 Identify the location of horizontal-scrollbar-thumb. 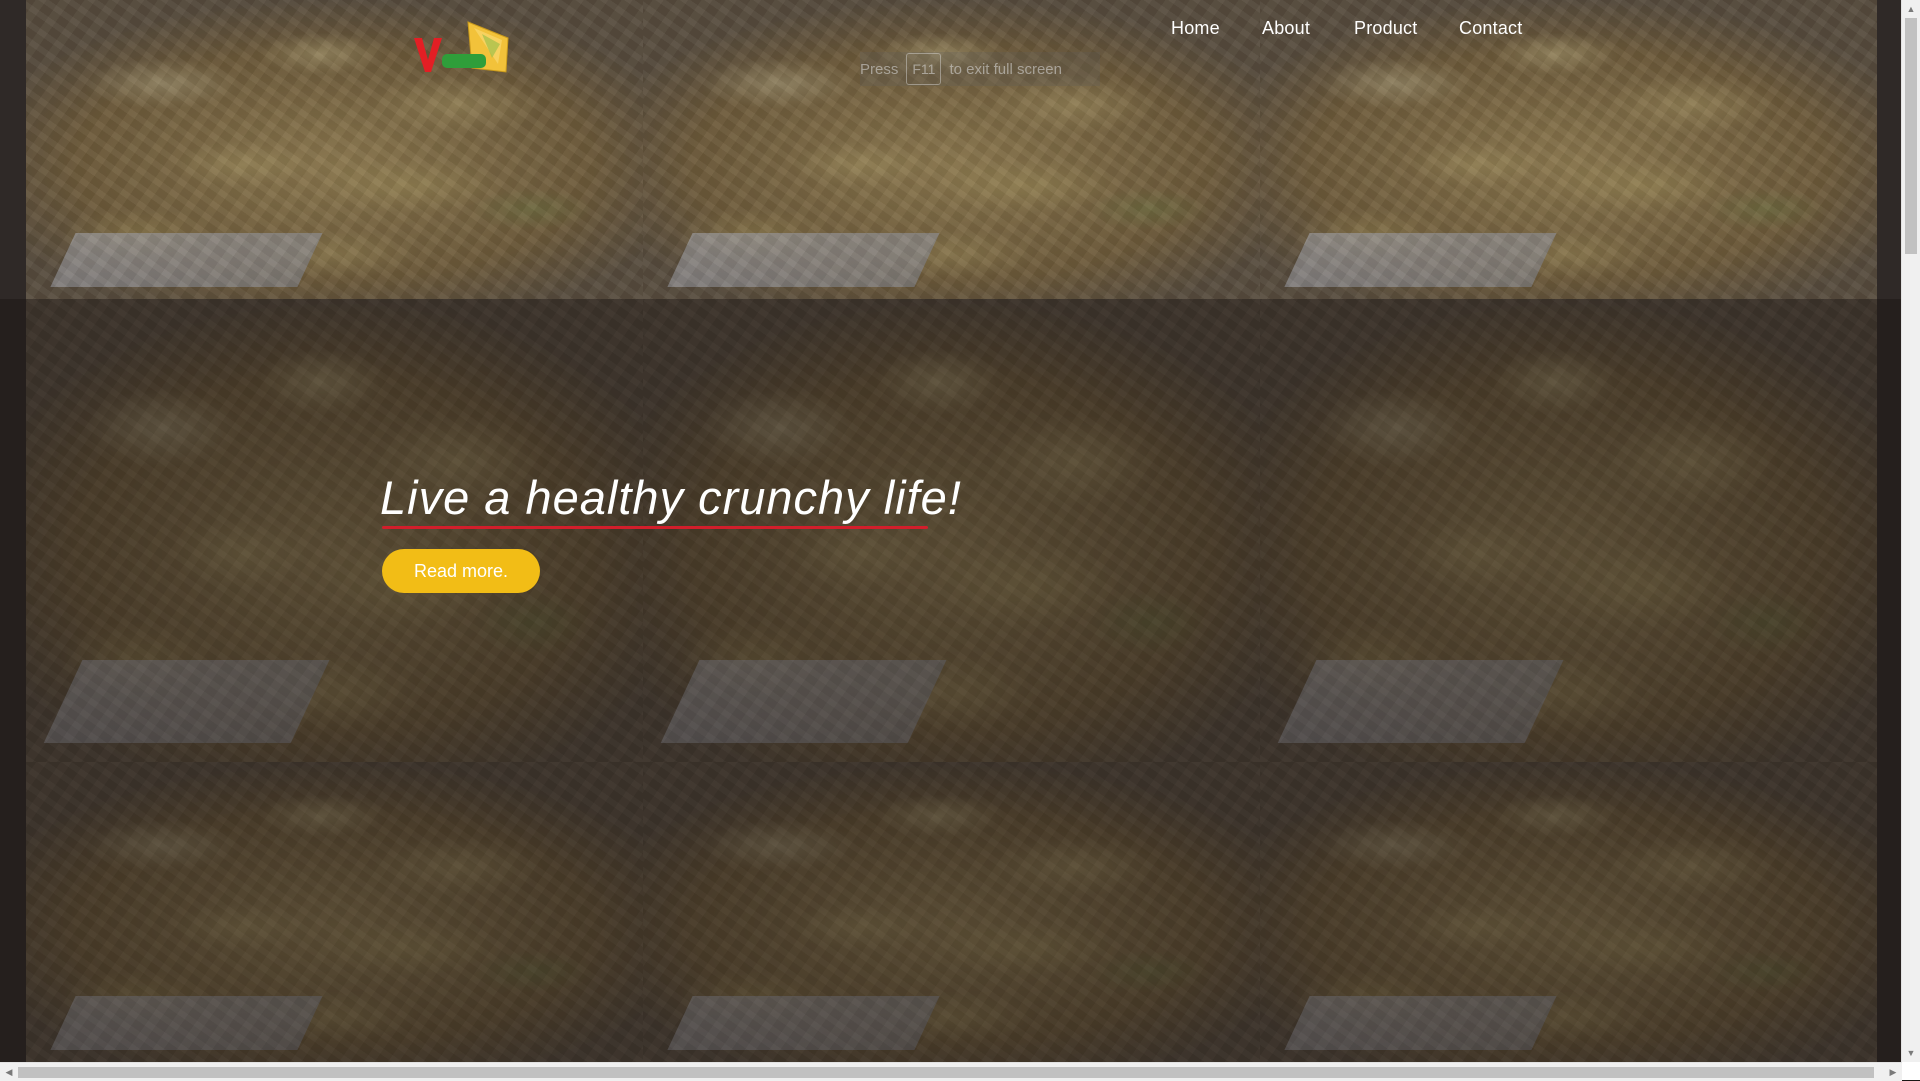
(946, 1072).